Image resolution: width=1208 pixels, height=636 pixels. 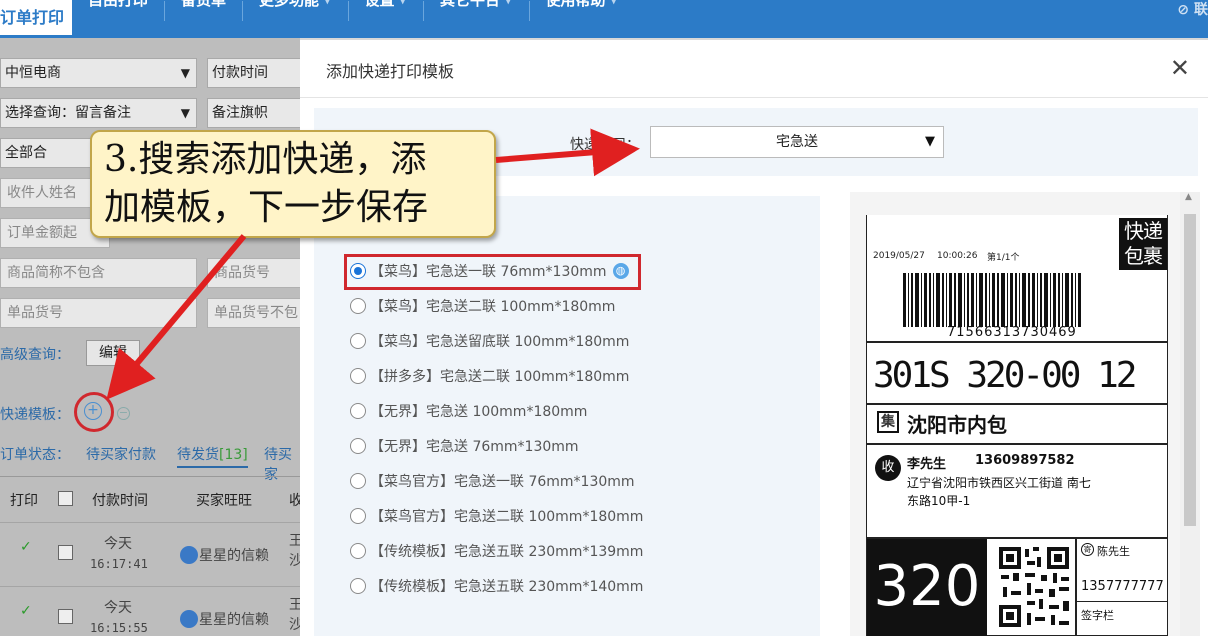 What do you see at coordinates (567, 152) in the screenshot?
I see `arrow-to-courier-select` at bounding box center [567, 152].